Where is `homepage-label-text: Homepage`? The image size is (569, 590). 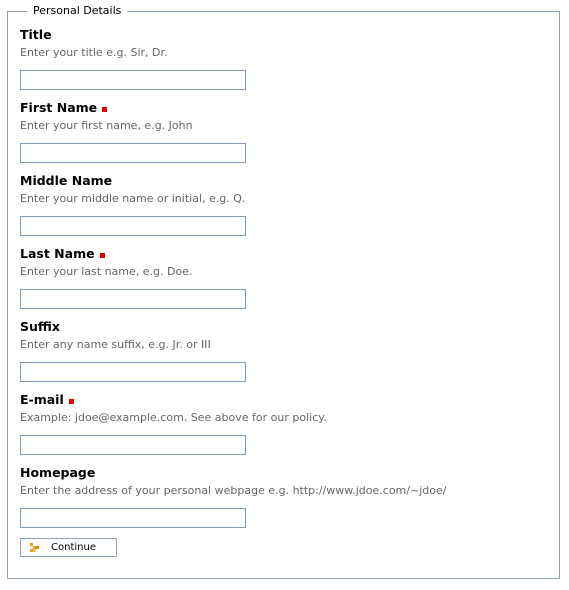
homepage-label-text: Homepage is located at coordinates (58, 472).